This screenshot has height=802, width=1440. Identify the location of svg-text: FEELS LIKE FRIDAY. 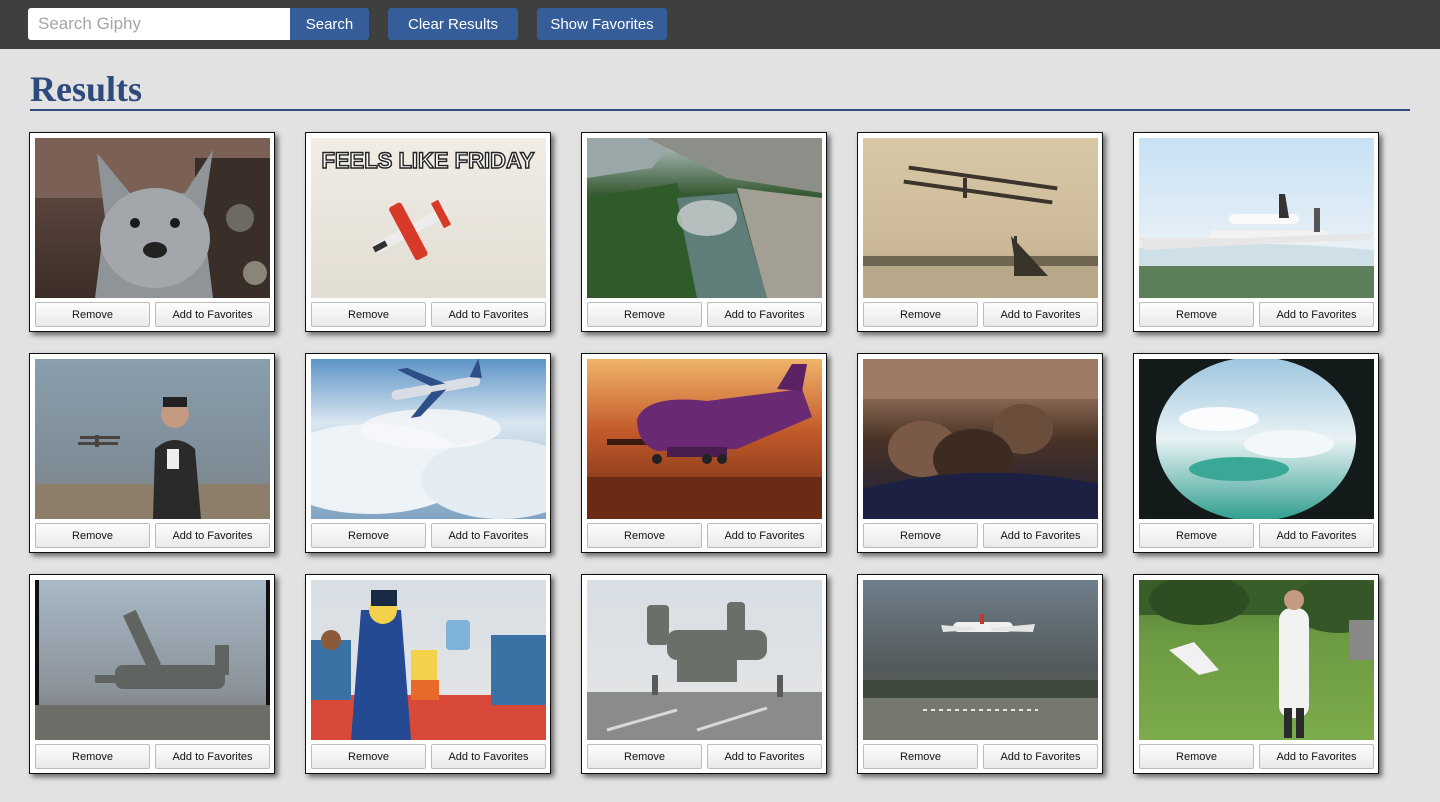
(427, 160).